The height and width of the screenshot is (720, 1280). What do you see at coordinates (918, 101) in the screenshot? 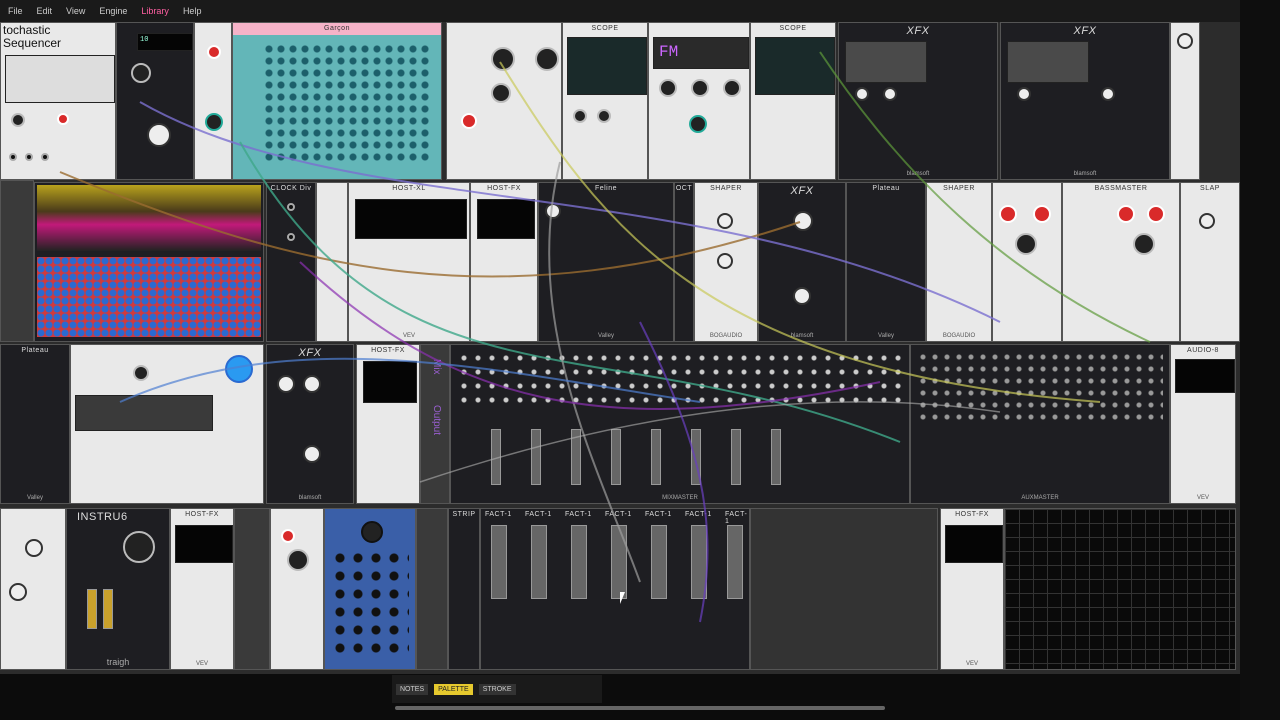
I see `xfx-wave-module-1: XFX blamsoft` at bounding box center [918, 101].